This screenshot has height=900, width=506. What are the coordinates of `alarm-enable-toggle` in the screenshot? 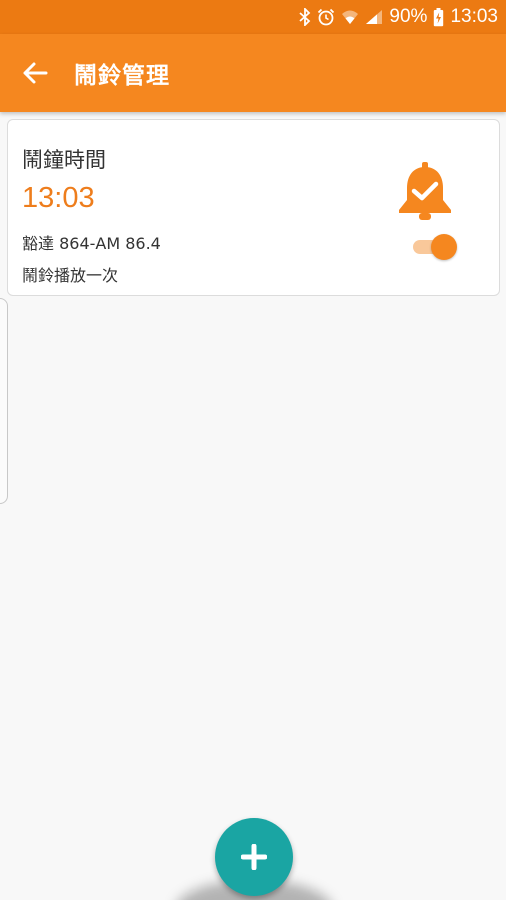 It's located at (433, 247).